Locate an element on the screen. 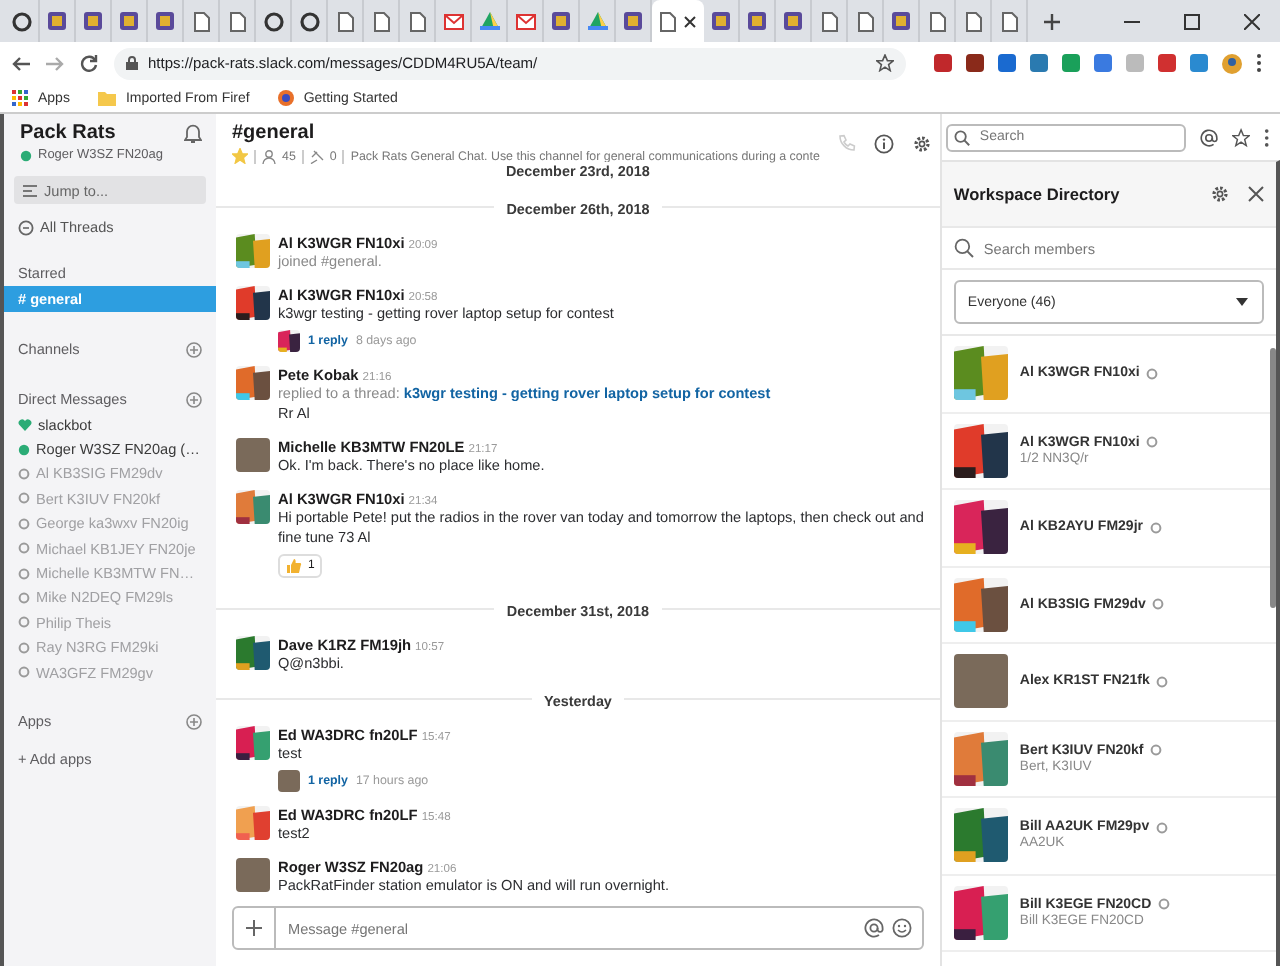 The image size is (1280, 966). threads-icon is located at coordinates (26, 227).